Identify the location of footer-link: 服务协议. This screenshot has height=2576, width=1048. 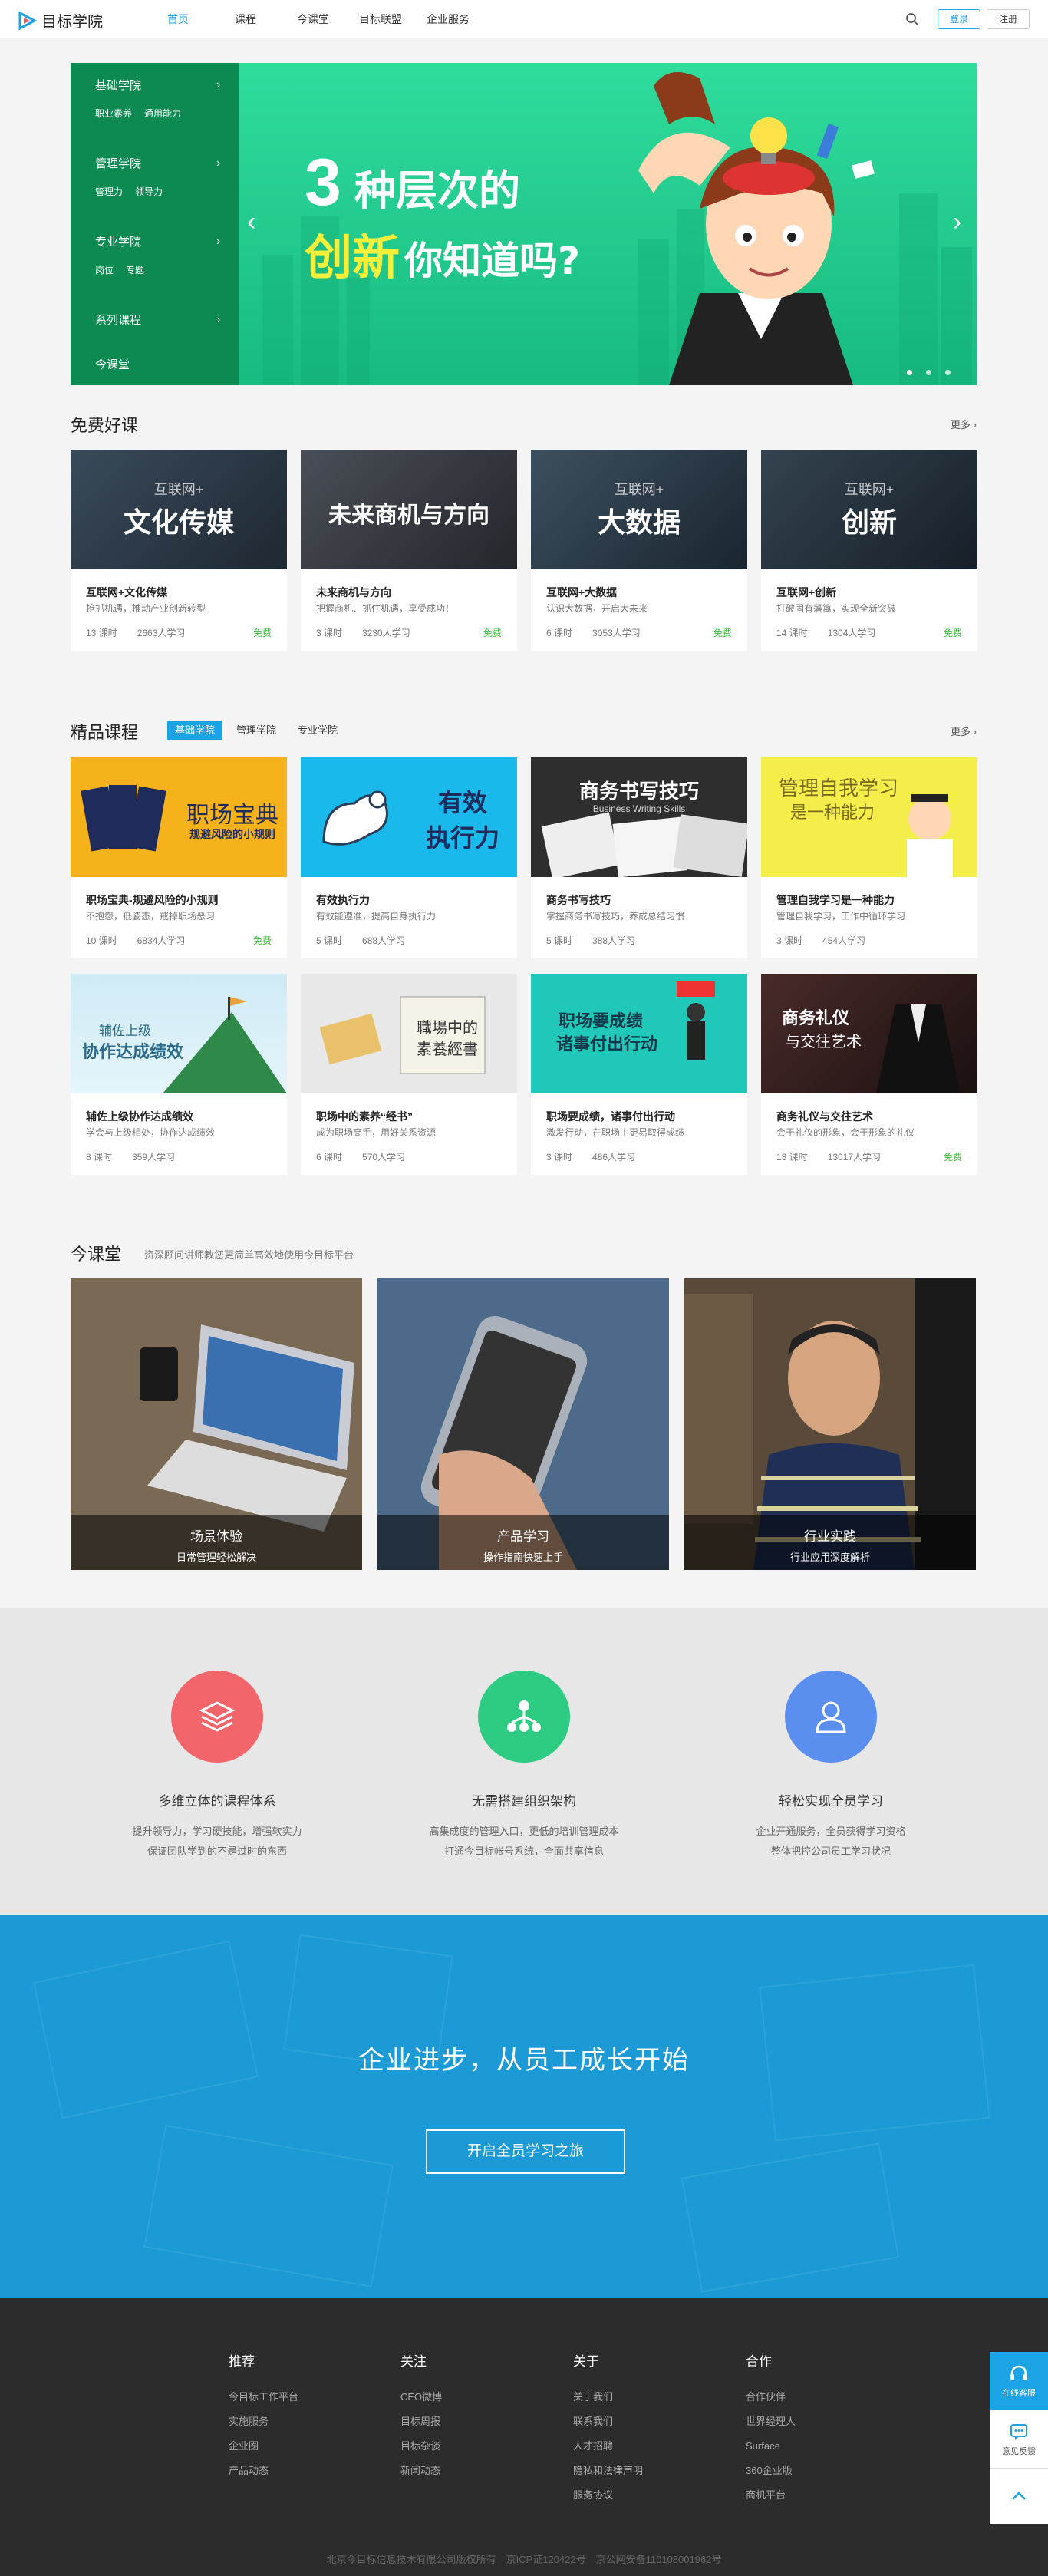
(650, 2495).